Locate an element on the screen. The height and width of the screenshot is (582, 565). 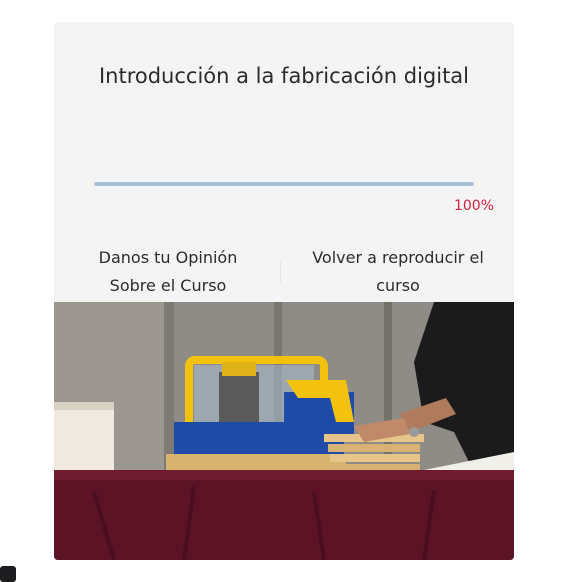
progress-bar-fill is located at coordinates (284, 184).